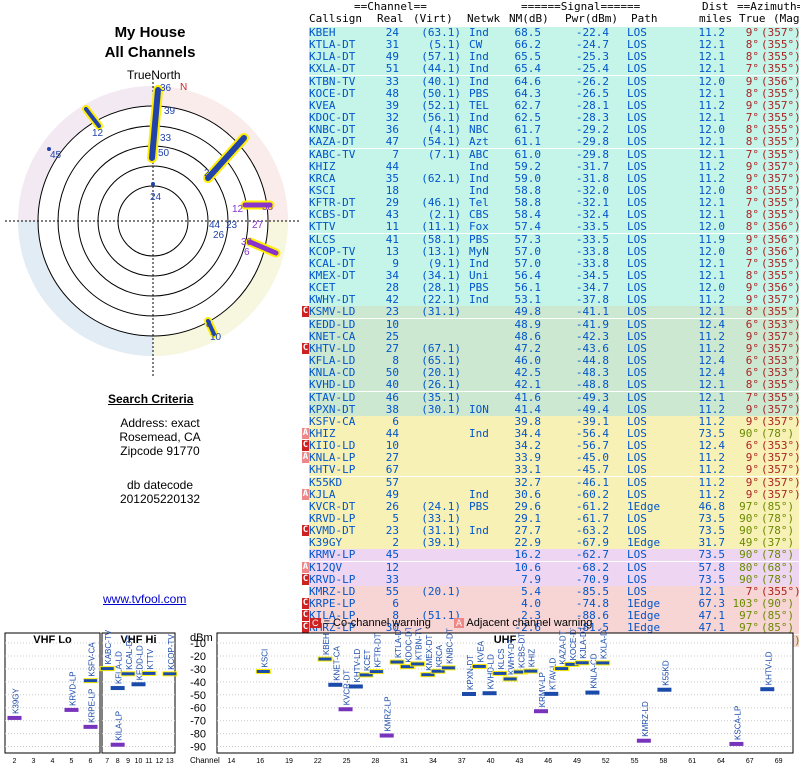 Image resolution: width=800 pixels, height=768 pixels. I want to click on cell-c: KNET-CA, so click(332, 336).